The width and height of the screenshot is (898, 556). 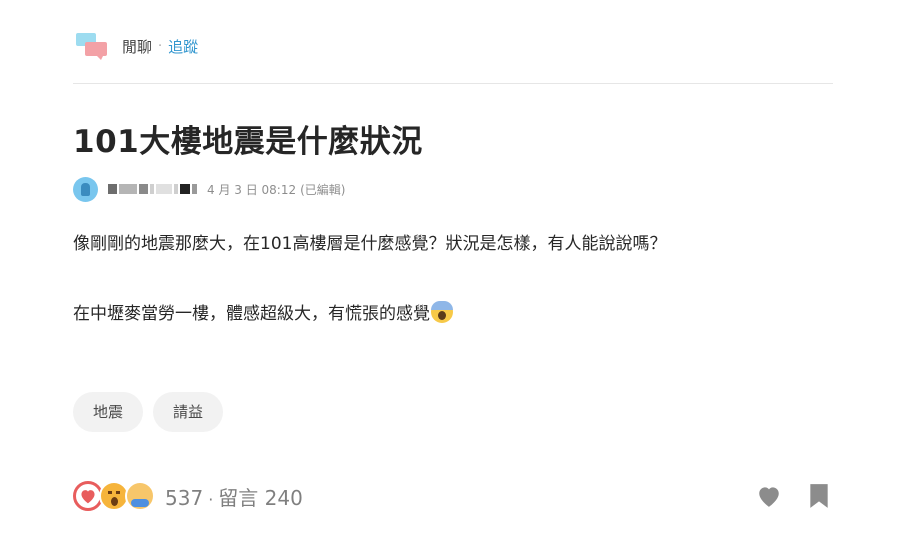 I want to click on bookmark-icon, so click(x=819, y=496).